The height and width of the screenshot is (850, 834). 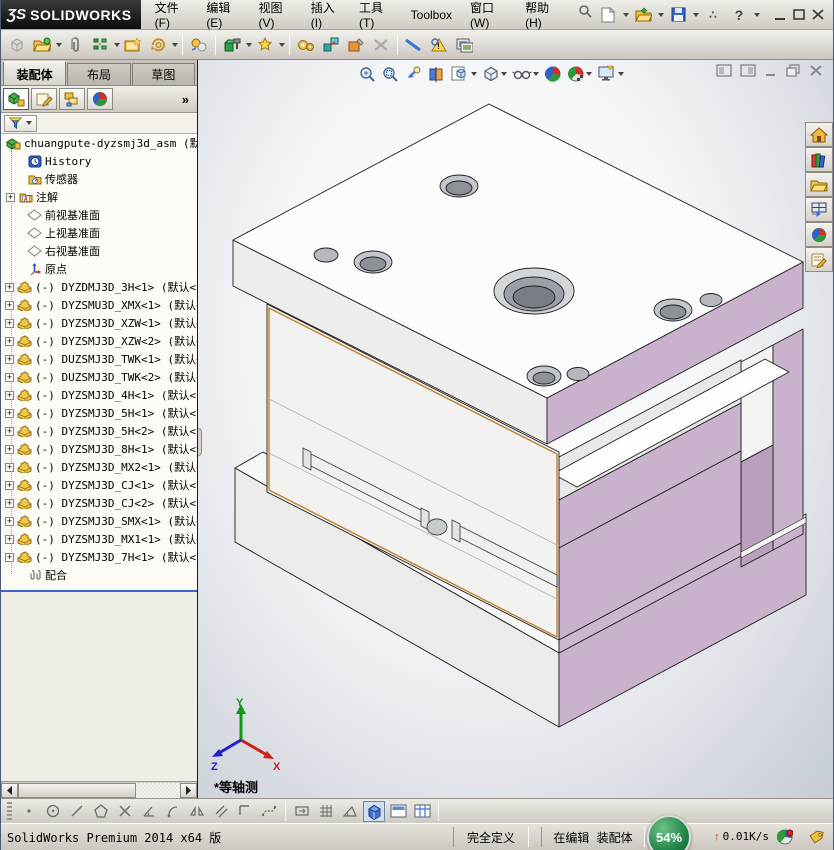 What do you see at coordinates (59, 44) in the screenshot?
I see `open-part-caret` at bounding box center [59, 44].